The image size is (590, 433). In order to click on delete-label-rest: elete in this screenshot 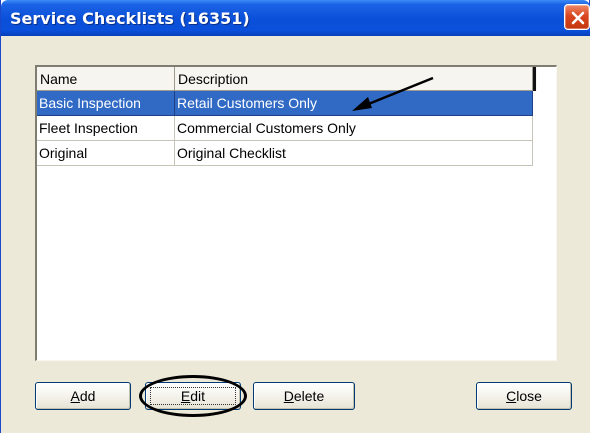, I will do `click(309, 396)`.